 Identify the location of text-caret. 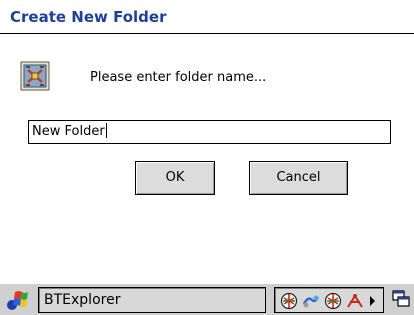
(106, 130).